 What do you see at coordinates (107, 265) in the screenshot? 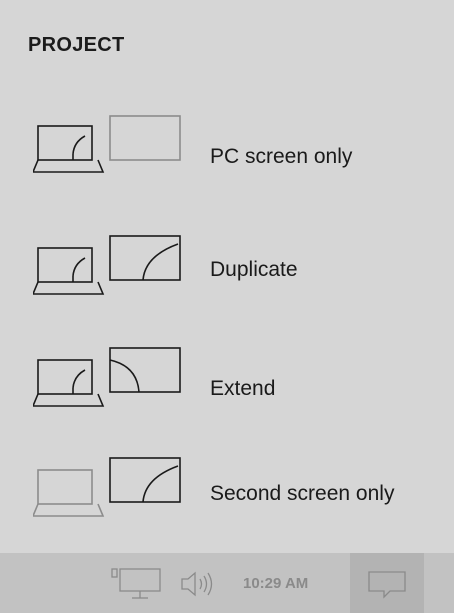
I see `duplicate-icon` at bounding box center [107, 265].